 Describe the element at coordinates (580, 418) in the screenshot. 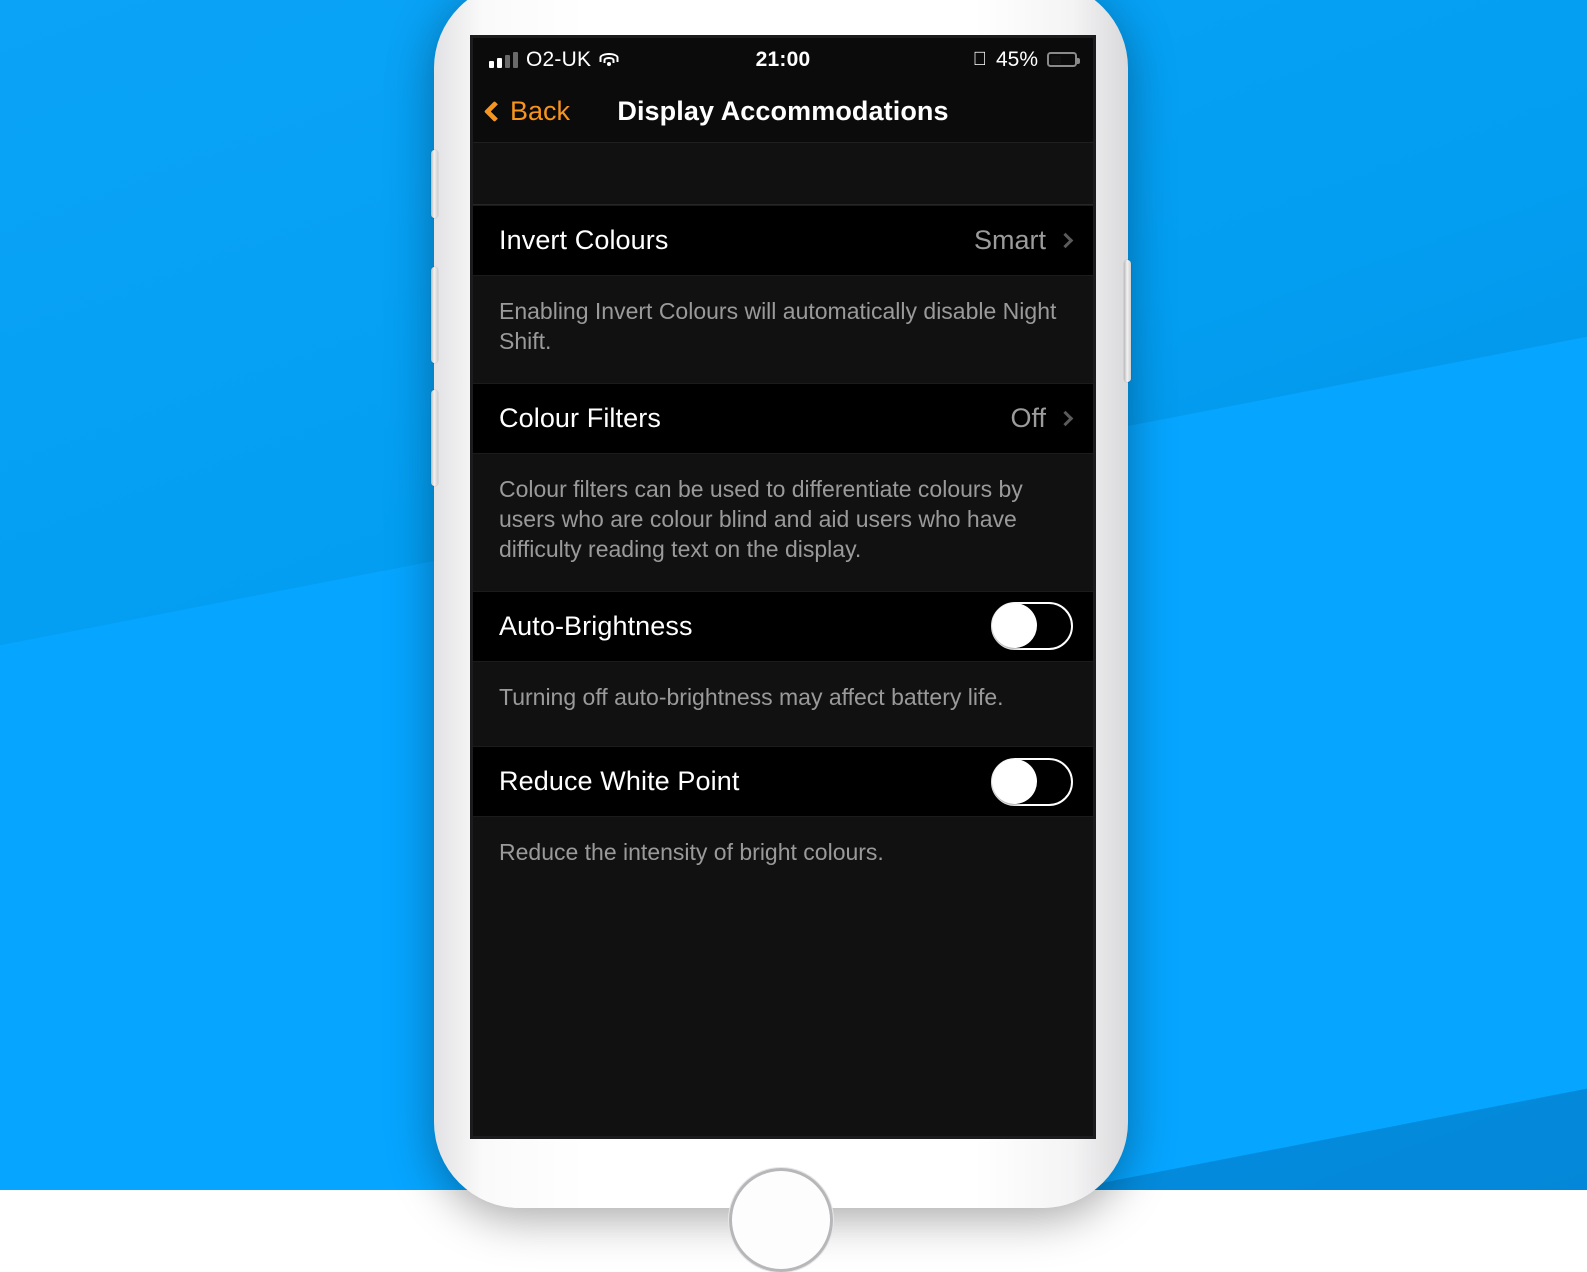

I see `row-label: Colour Filters` at that location.